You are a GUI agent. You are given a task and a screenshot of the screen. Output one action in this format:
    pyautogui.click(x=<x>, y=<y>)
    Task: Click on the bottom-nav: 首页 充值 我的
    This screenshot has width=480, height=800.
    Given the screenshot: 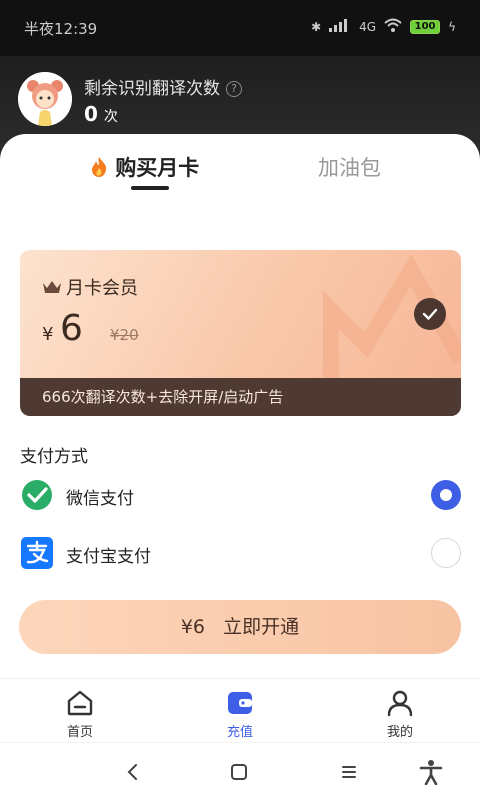 What is the action you would take?
    pyautogui.click(x=240, y=711)
    